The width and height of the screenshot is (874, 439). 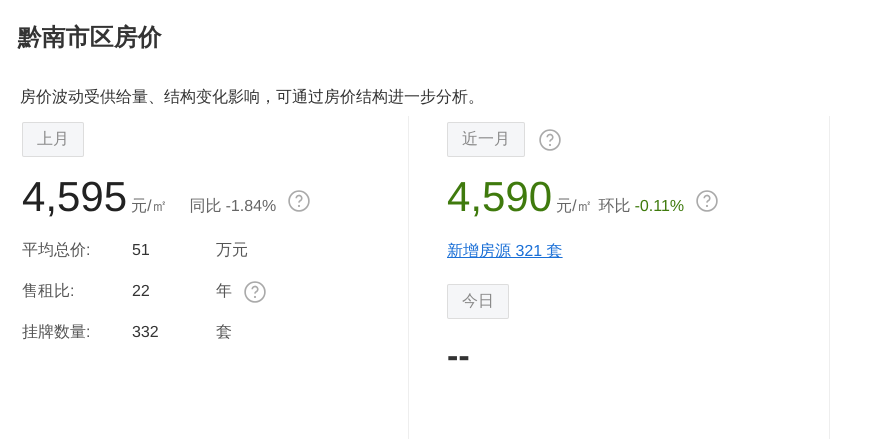 What do you see at coordinates (49, 292) in the screenshot?
I see `stat-label: 售租比:` at bounding box center [49, 292].